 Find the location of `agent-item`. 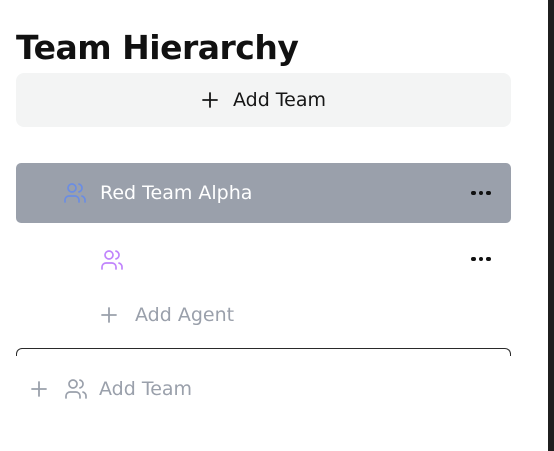

agent-item is located at coordinates (263, 259).